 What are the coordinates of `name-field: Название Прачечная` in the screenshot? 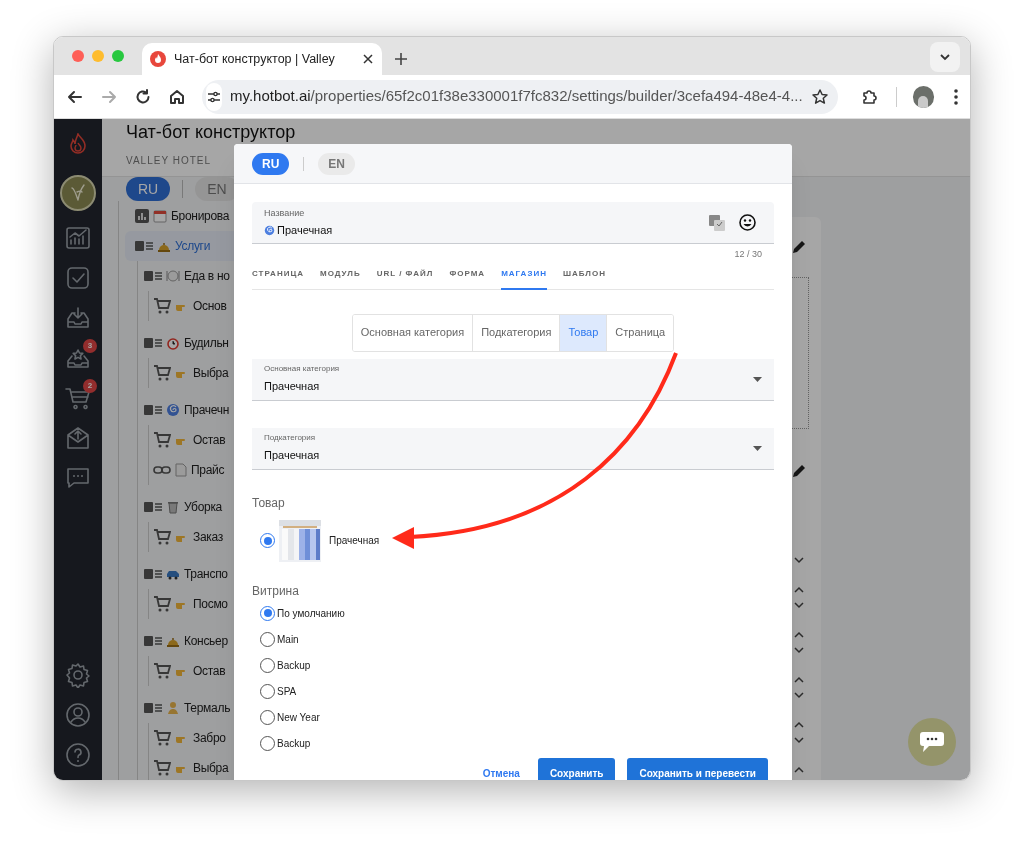 It's located at (513, 223).